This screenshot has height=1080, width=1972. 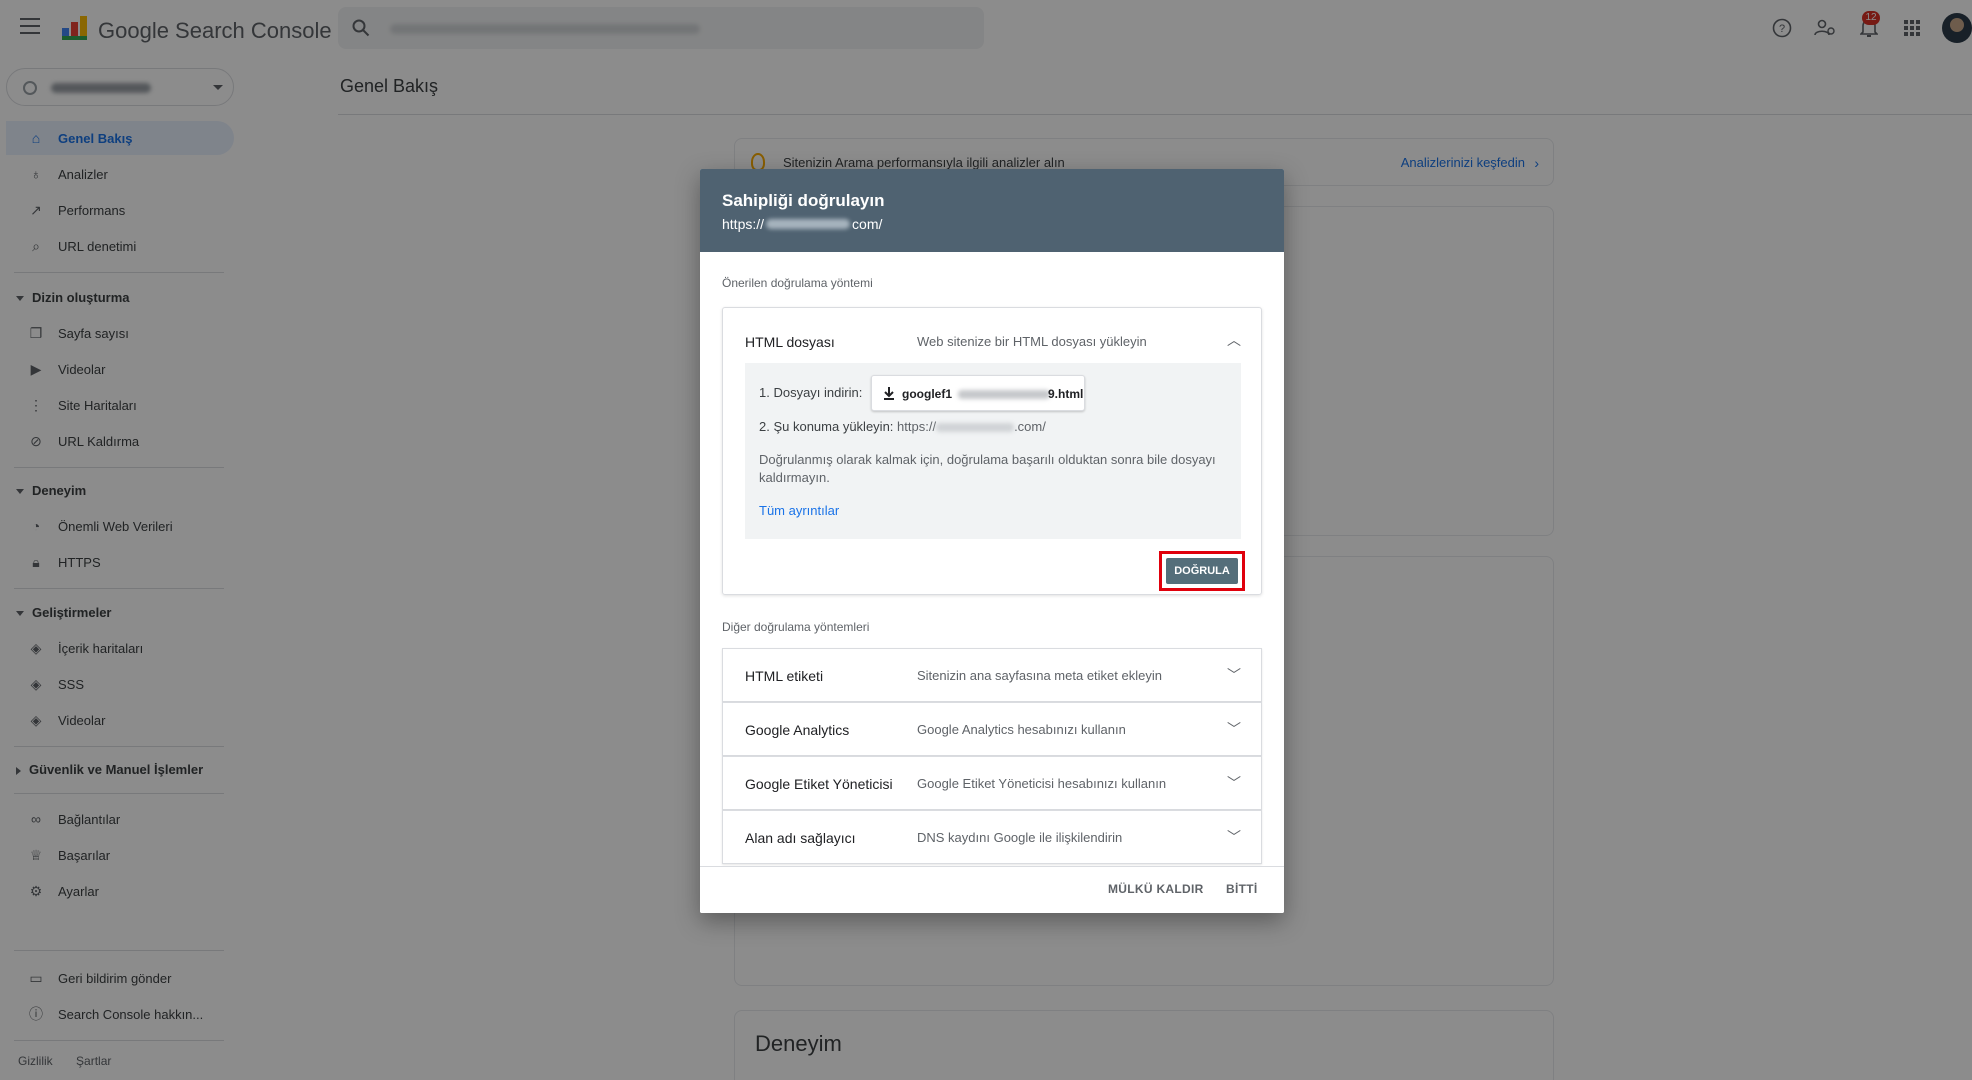 What do you see at coordinates (797, 283) in the screenshot?
I see `recommended-method-label: Önerilen doğrulama yöntemi` at bounding box center [797, 283].